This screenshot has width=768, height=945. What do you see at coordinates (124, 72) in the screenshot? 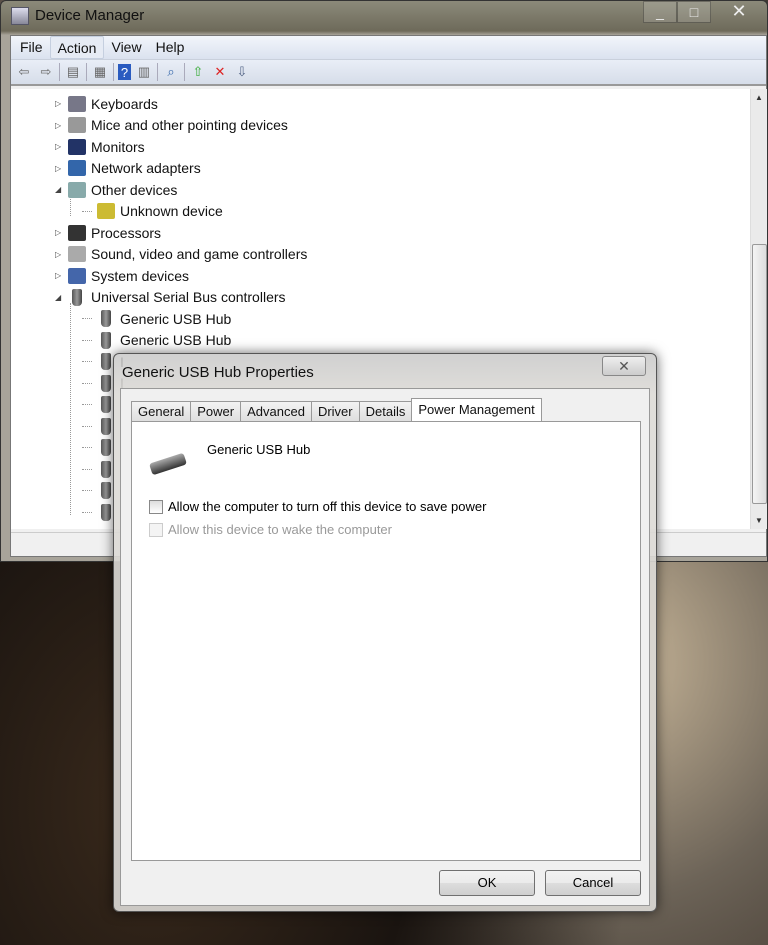
I see `help-icon: ?` at bounding box center [124, 72].